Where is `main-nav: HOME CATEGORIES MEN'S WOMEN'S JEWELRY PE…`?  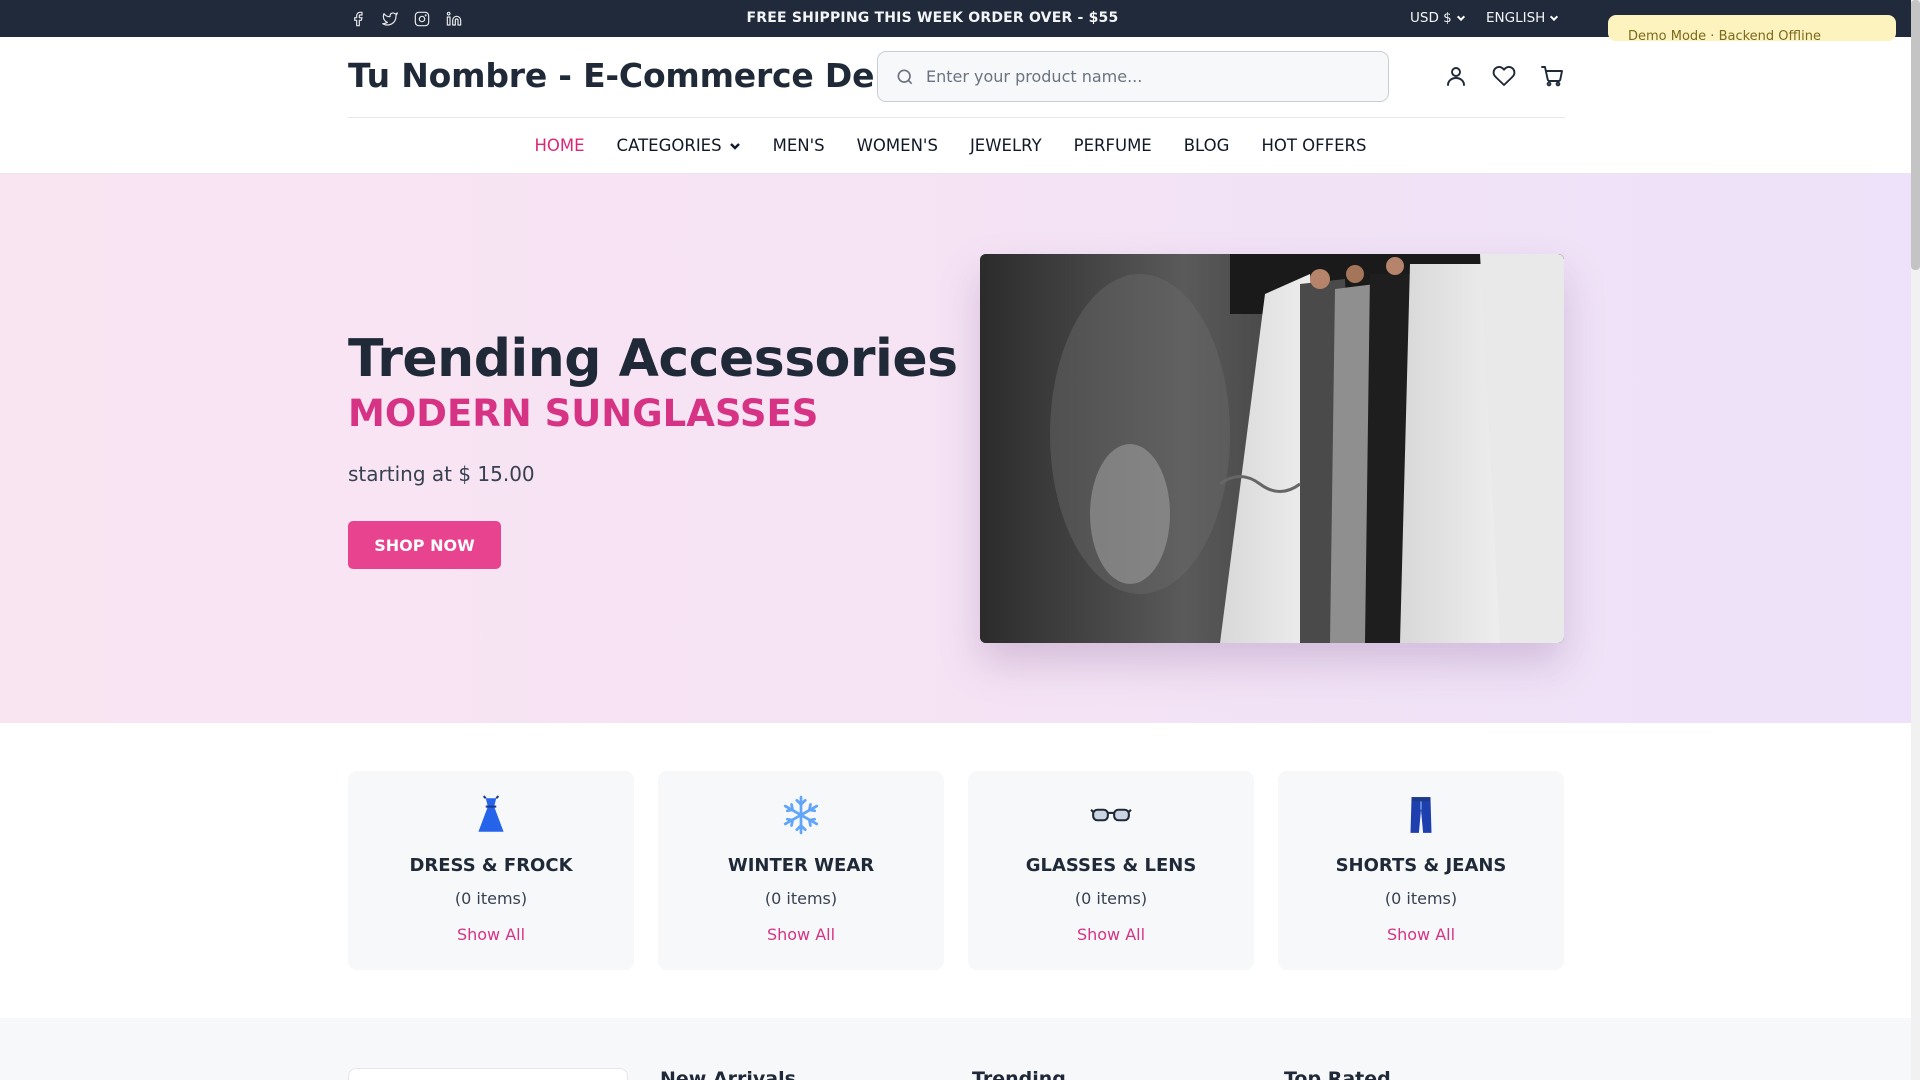
main-nav: HOME CATEGORIES MEN'S WOMEN'S JEWELRY PE… is located at coordinates (955, 145).